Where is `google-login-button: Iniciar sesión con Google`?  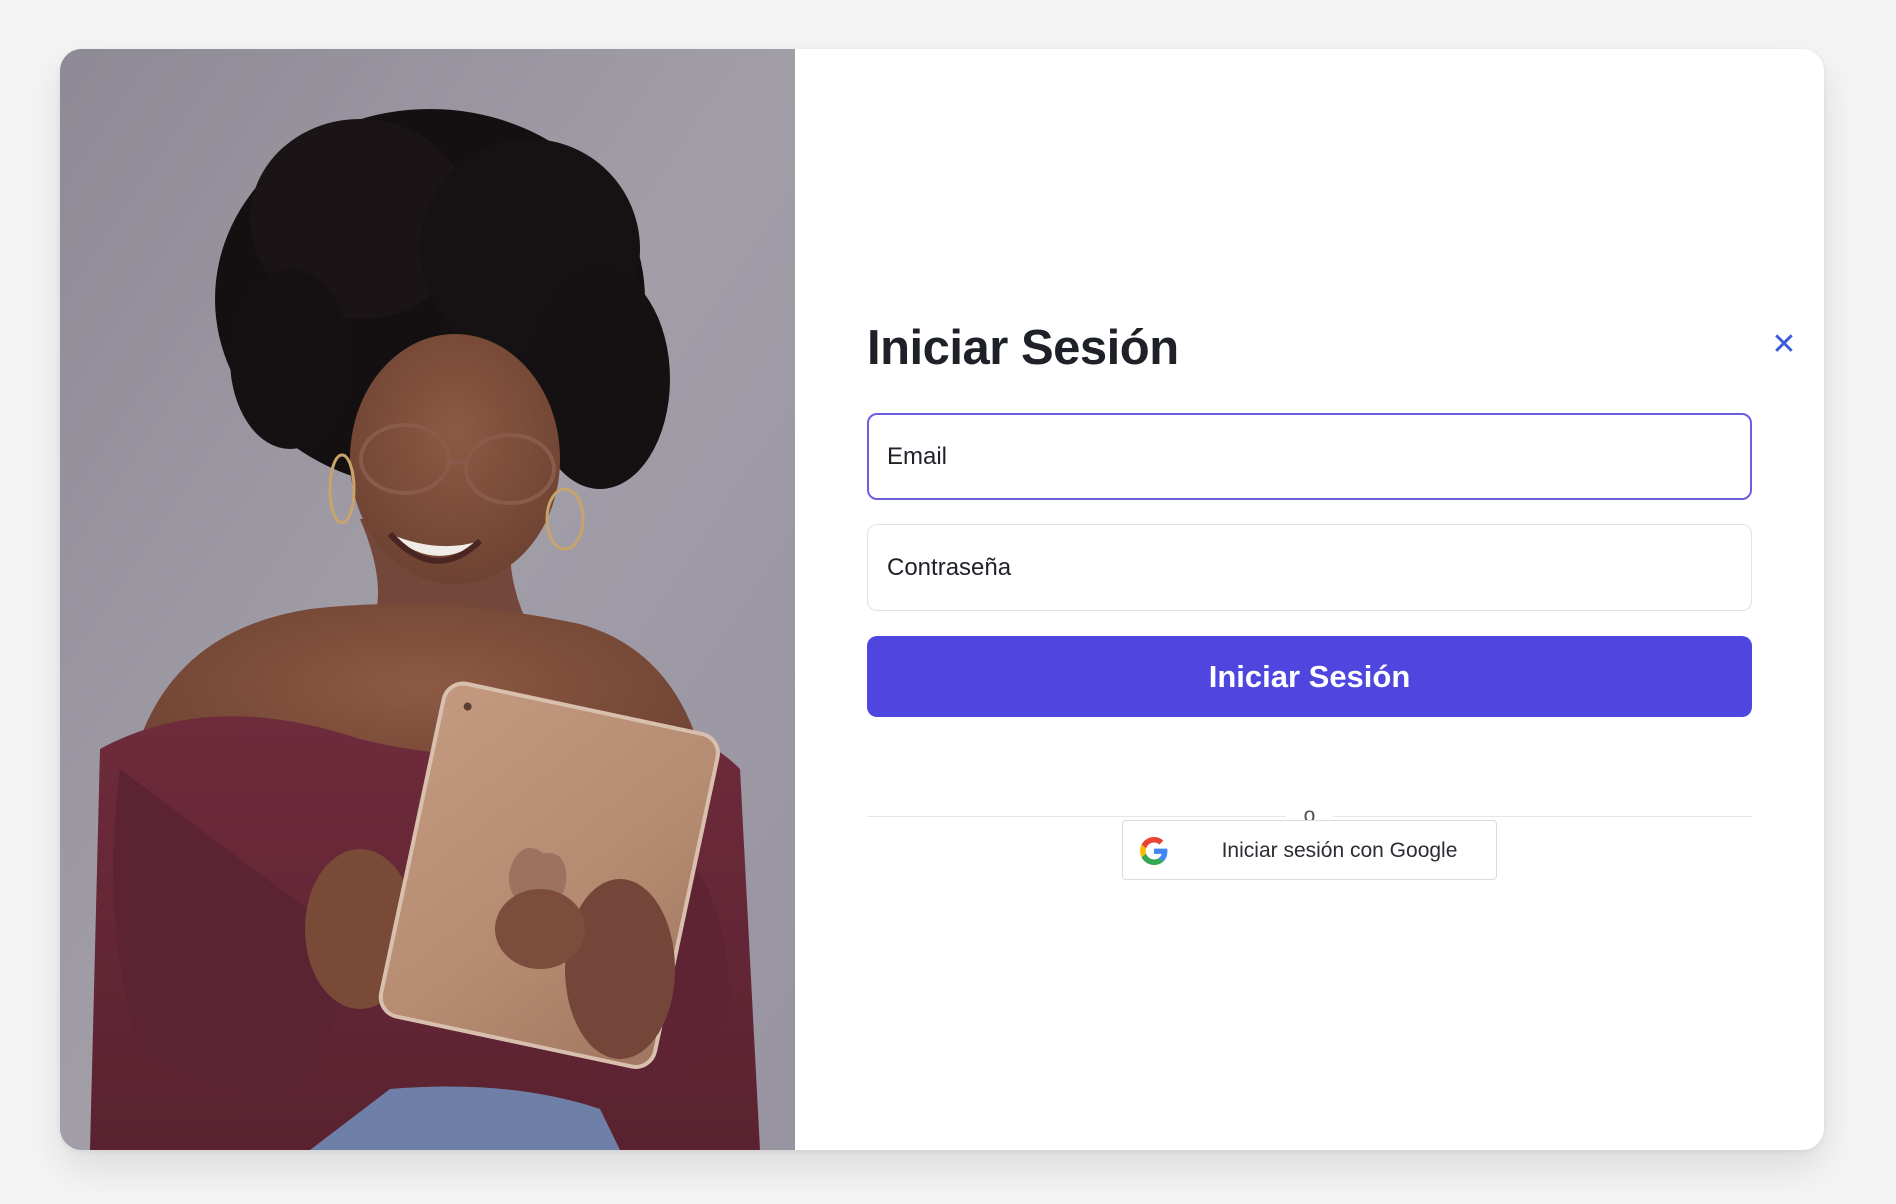
google-login-button: Iniciar sesión con Google is located at coordinates (1309, 850).